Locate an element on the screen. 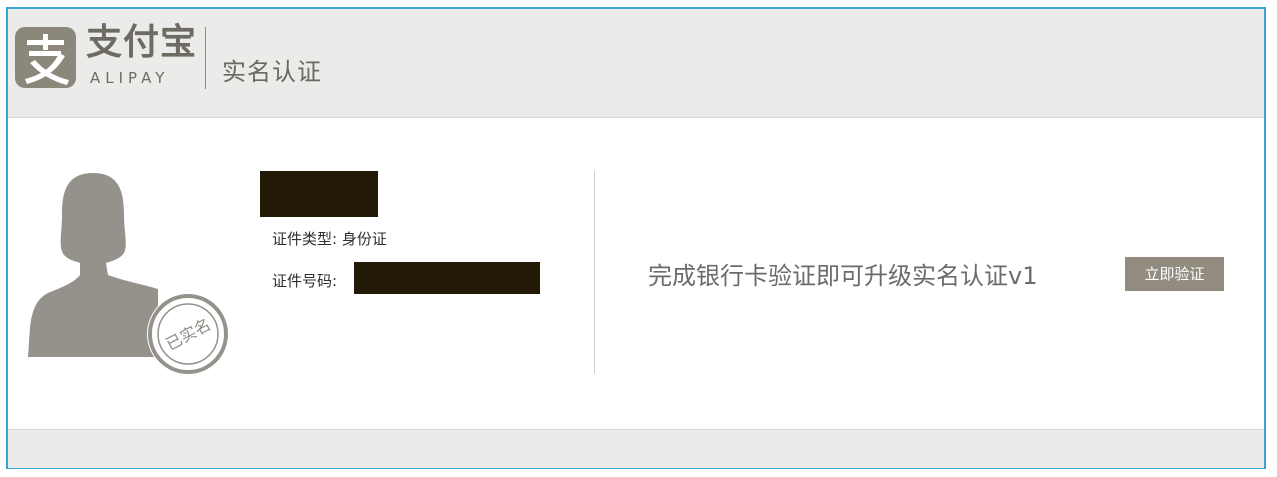 The image size is (1277, 477). verify-now-button: 立即验证 is located at coordinates (1174, 274).